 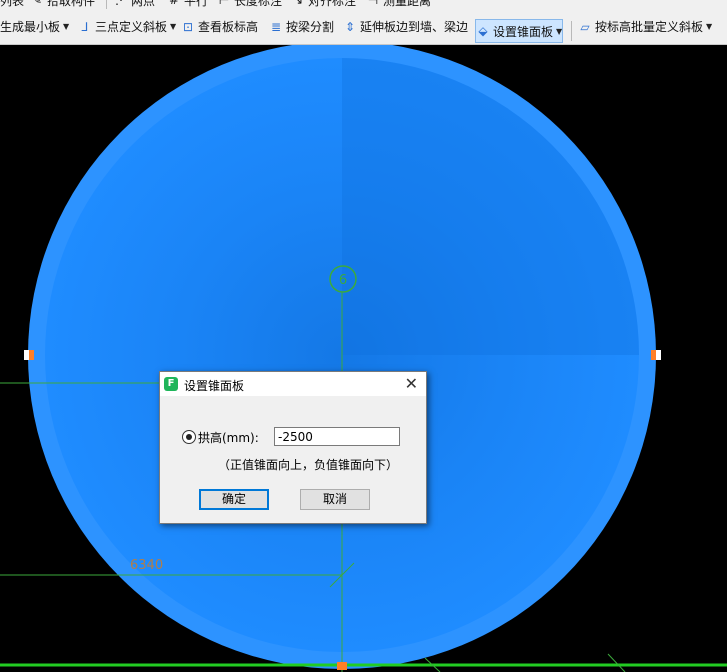 What do you see at coordinates (174, 3) in the screenshot?
I see `parallel-icon: #` at bounding box center [174, 3].